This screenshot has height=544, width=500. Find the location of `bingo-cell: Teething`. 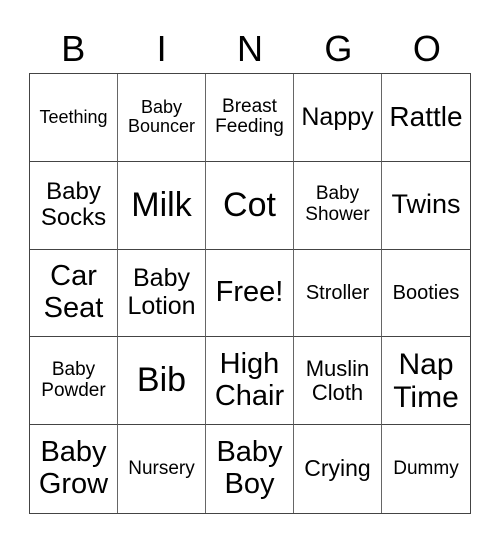

bingo-cell: Teething is located at coordinates (74, 118).